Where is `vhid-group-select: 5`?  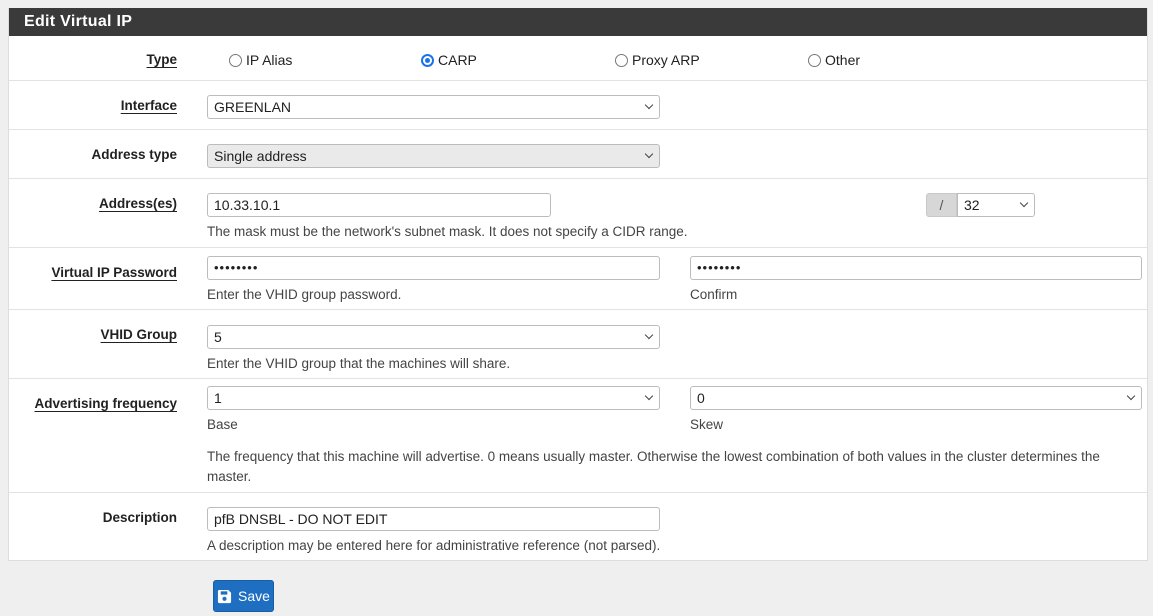
vhid-group-select: 5 is located at coordinates (433, 337).